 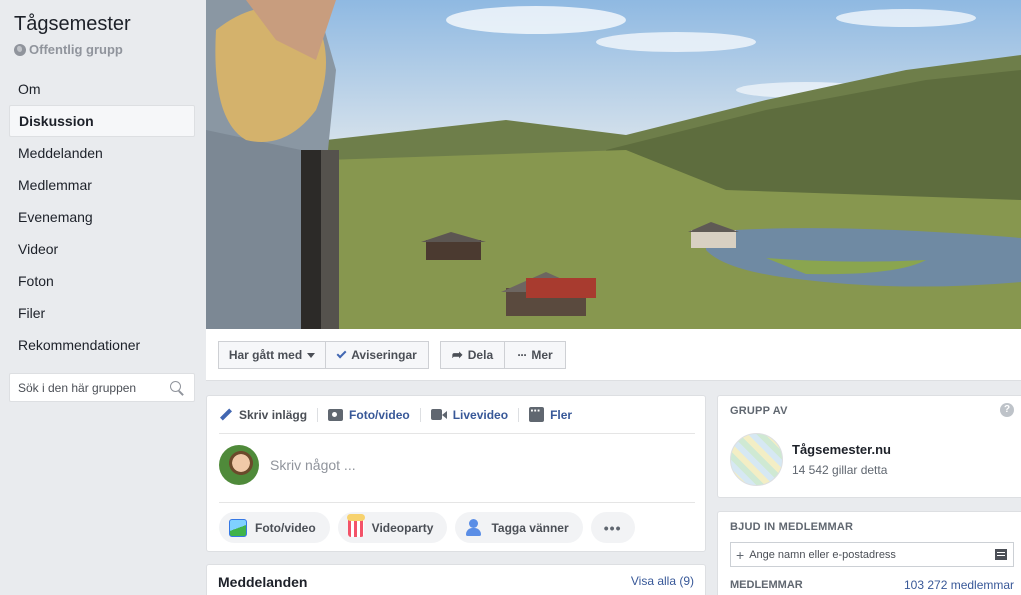 I want to click on group-search-placeholder: Sök i den här gruppen, so click(x=77, y=387).